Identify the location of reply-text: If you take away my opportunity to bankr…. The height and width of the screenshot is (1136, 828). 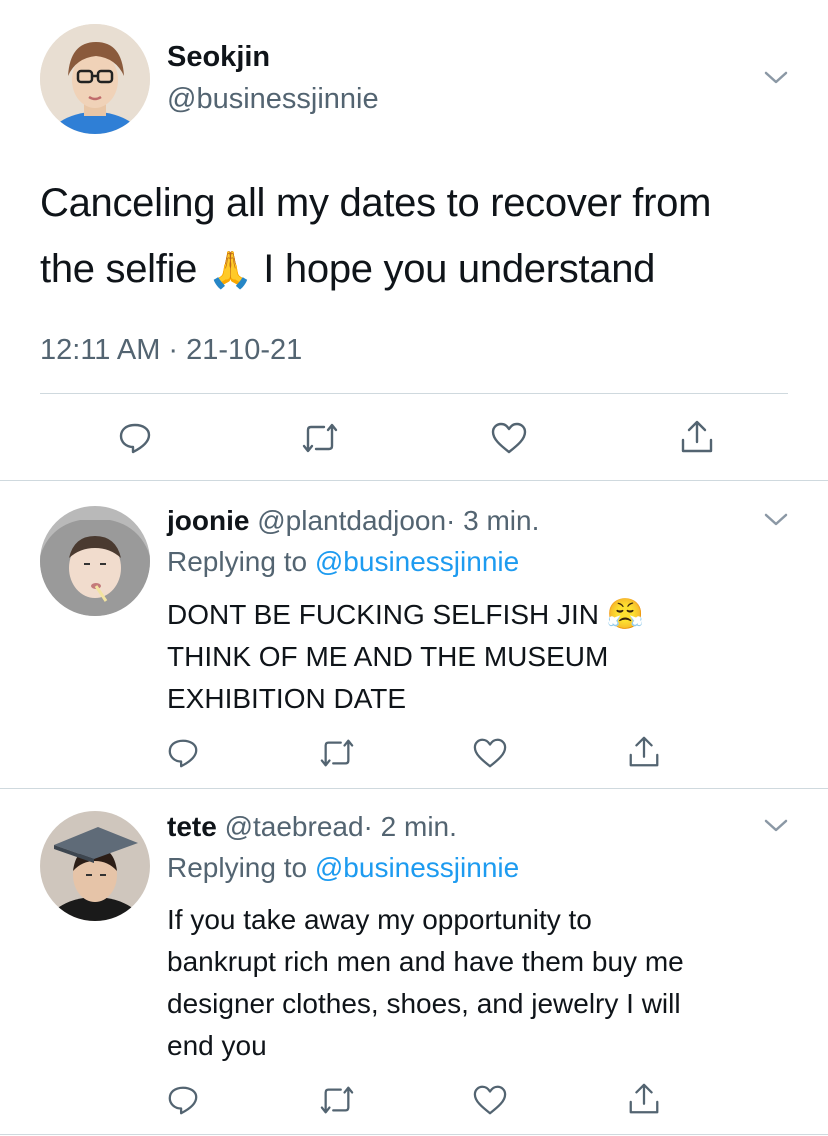
(425, 983).